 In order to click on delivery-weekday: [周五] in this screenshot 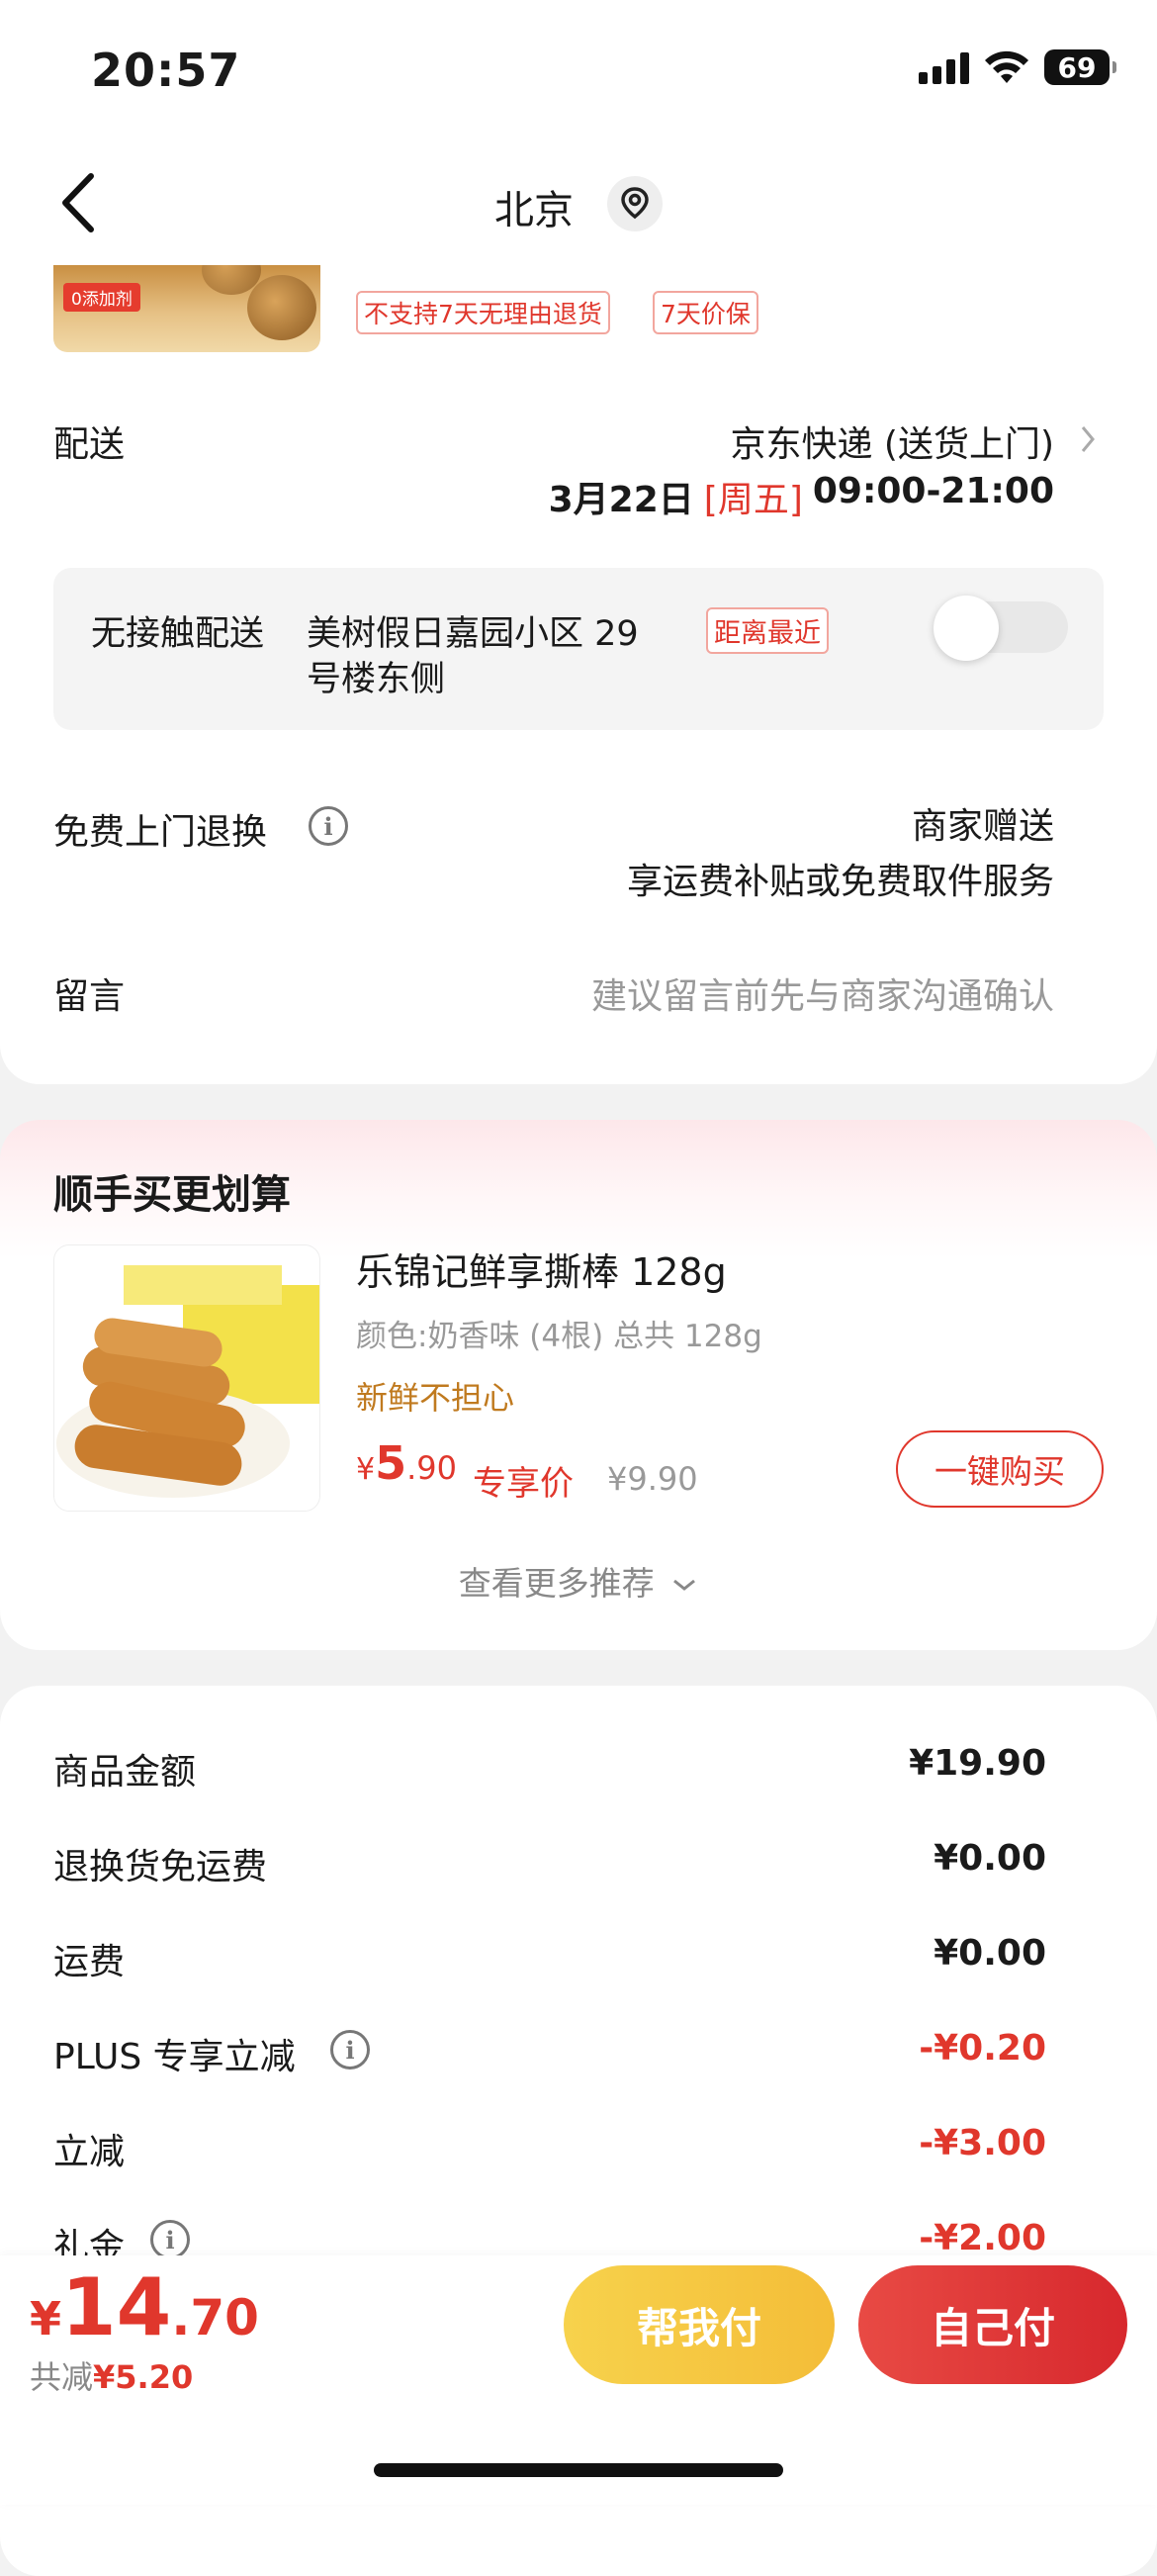, I will do `click(753, 500)`.